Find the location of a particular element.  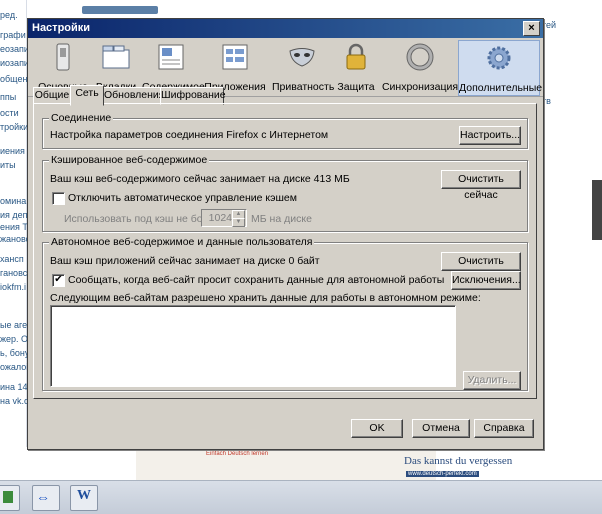

banner-url: www.deutsch-perfekt.com is located at coordinates (442, 474).